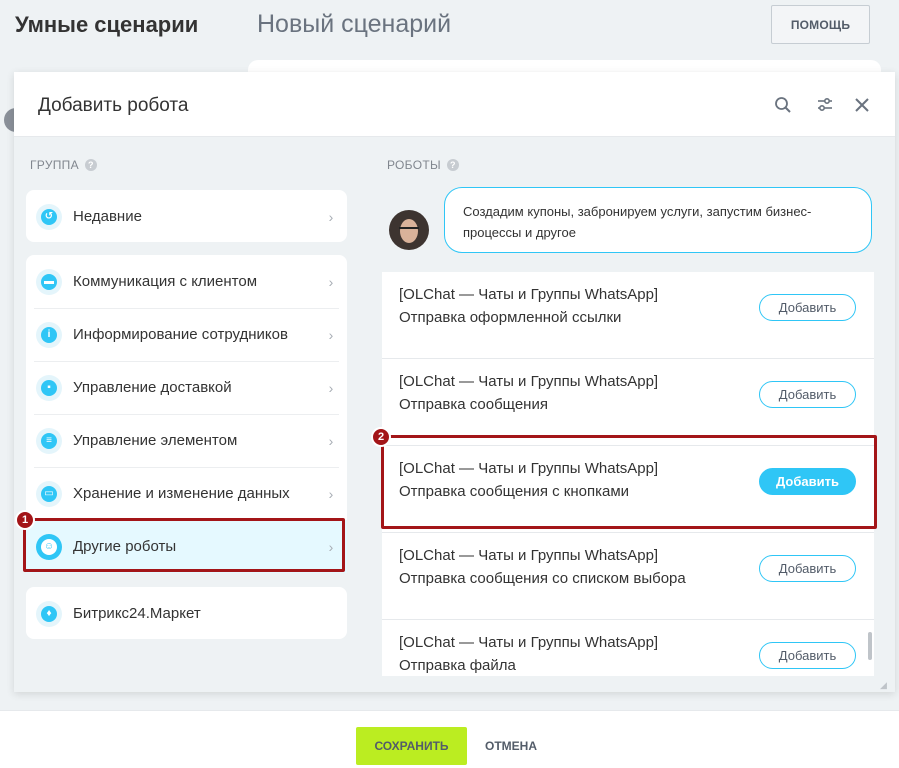 The image size is (899, 768). I want to click on search-icon, so click(783, 105).